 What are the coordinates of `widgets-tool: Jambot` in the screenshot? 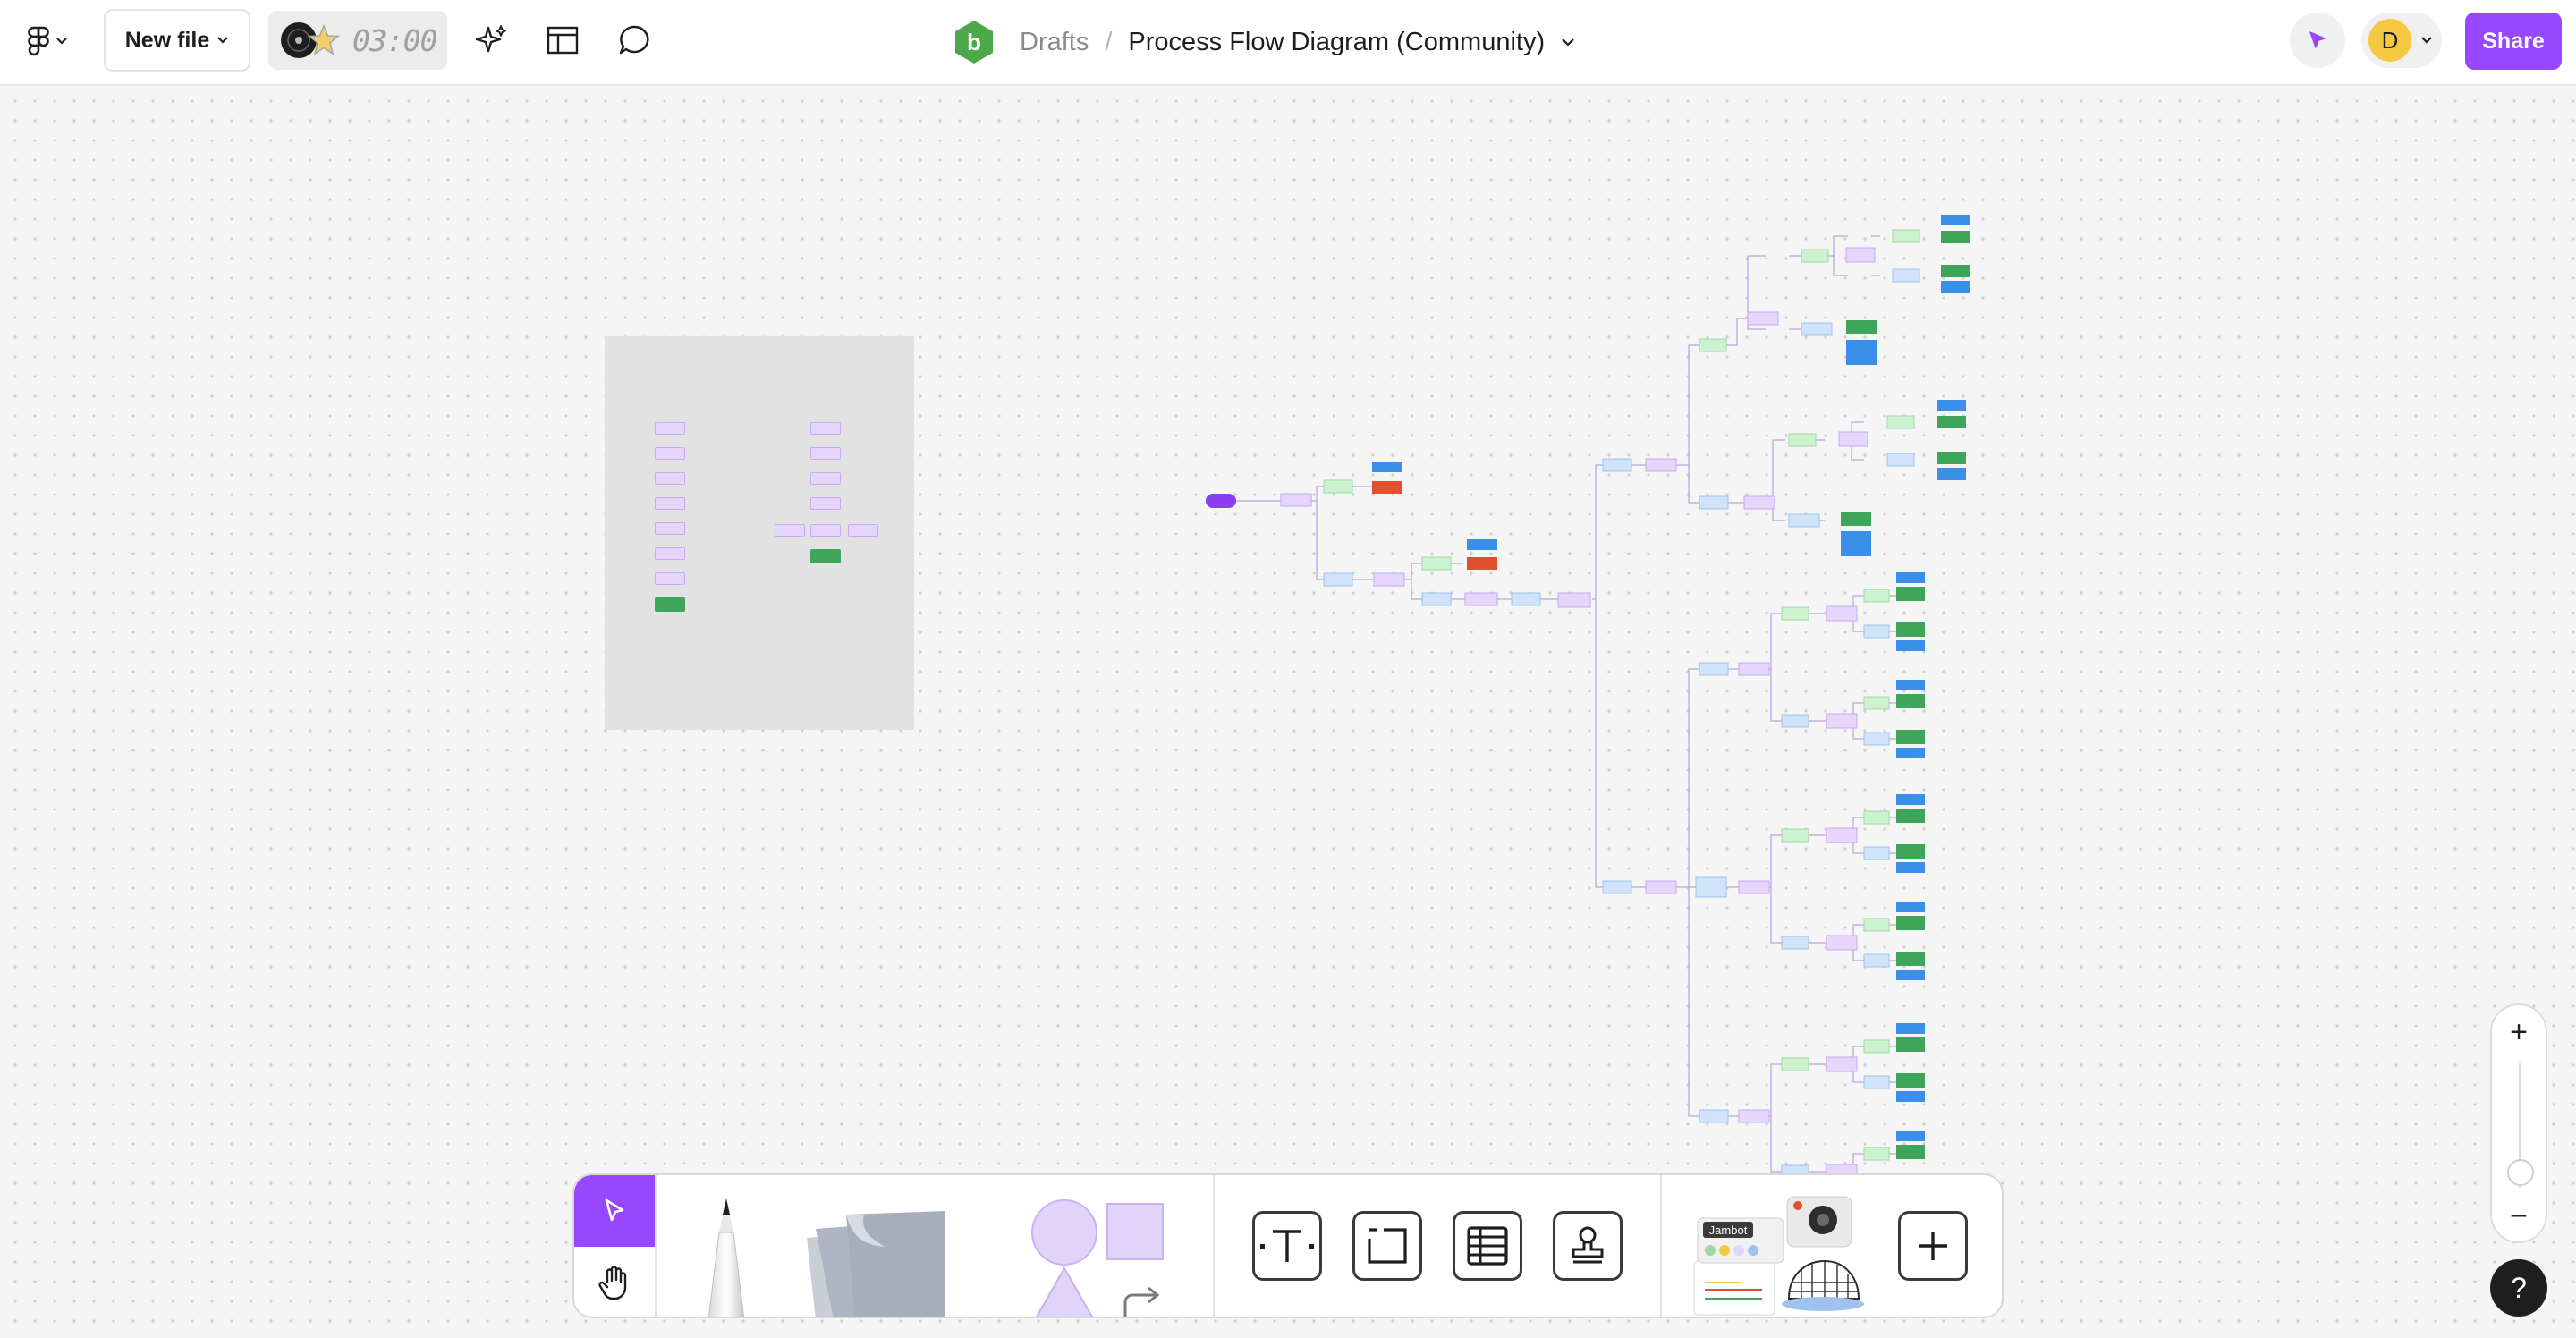 It's located at (1778, 1255).